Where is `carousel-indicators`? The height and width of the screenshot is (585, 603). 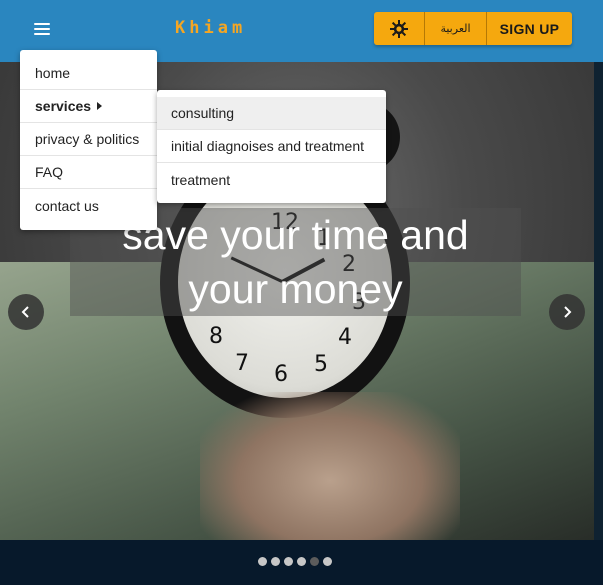
carousel-indicators is located at coordinates (295, 561).